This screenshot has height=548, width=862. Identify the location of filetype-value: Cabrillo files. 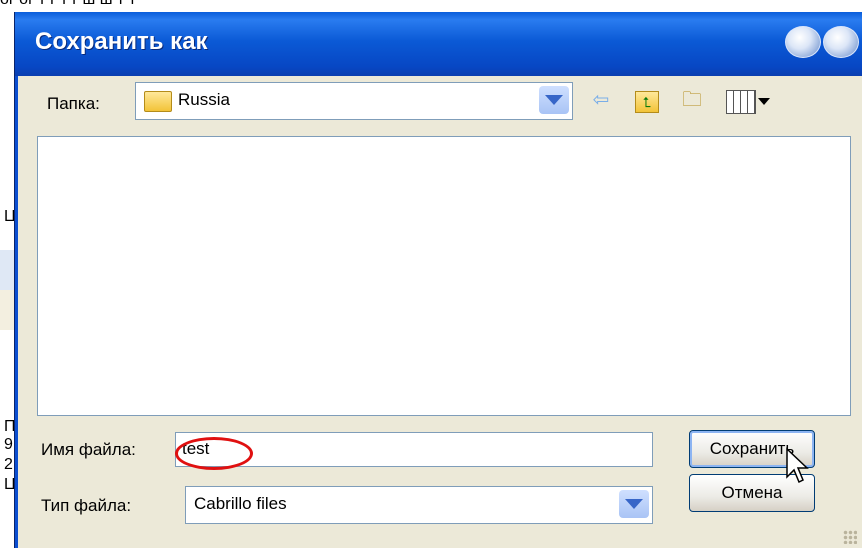
(240, 503).